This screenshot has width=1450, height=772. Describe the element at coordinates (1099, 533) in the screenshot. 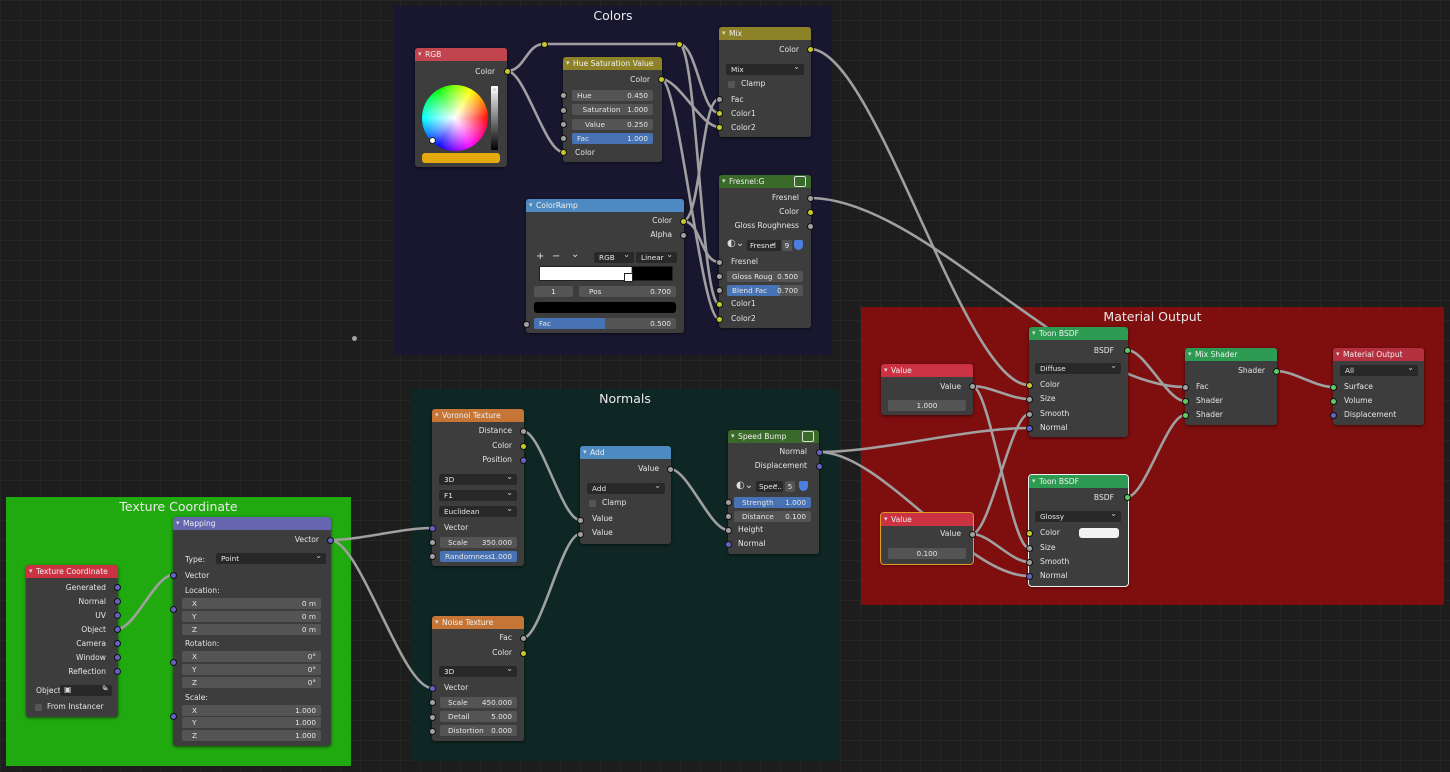

I see `toon2-color-swatch` at that location.